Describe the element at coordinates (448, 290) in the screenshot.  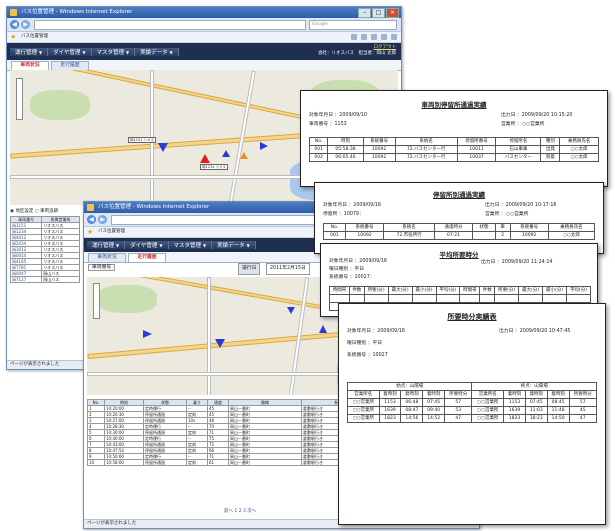
I see `report-col-header: 平均(分)` at that location.